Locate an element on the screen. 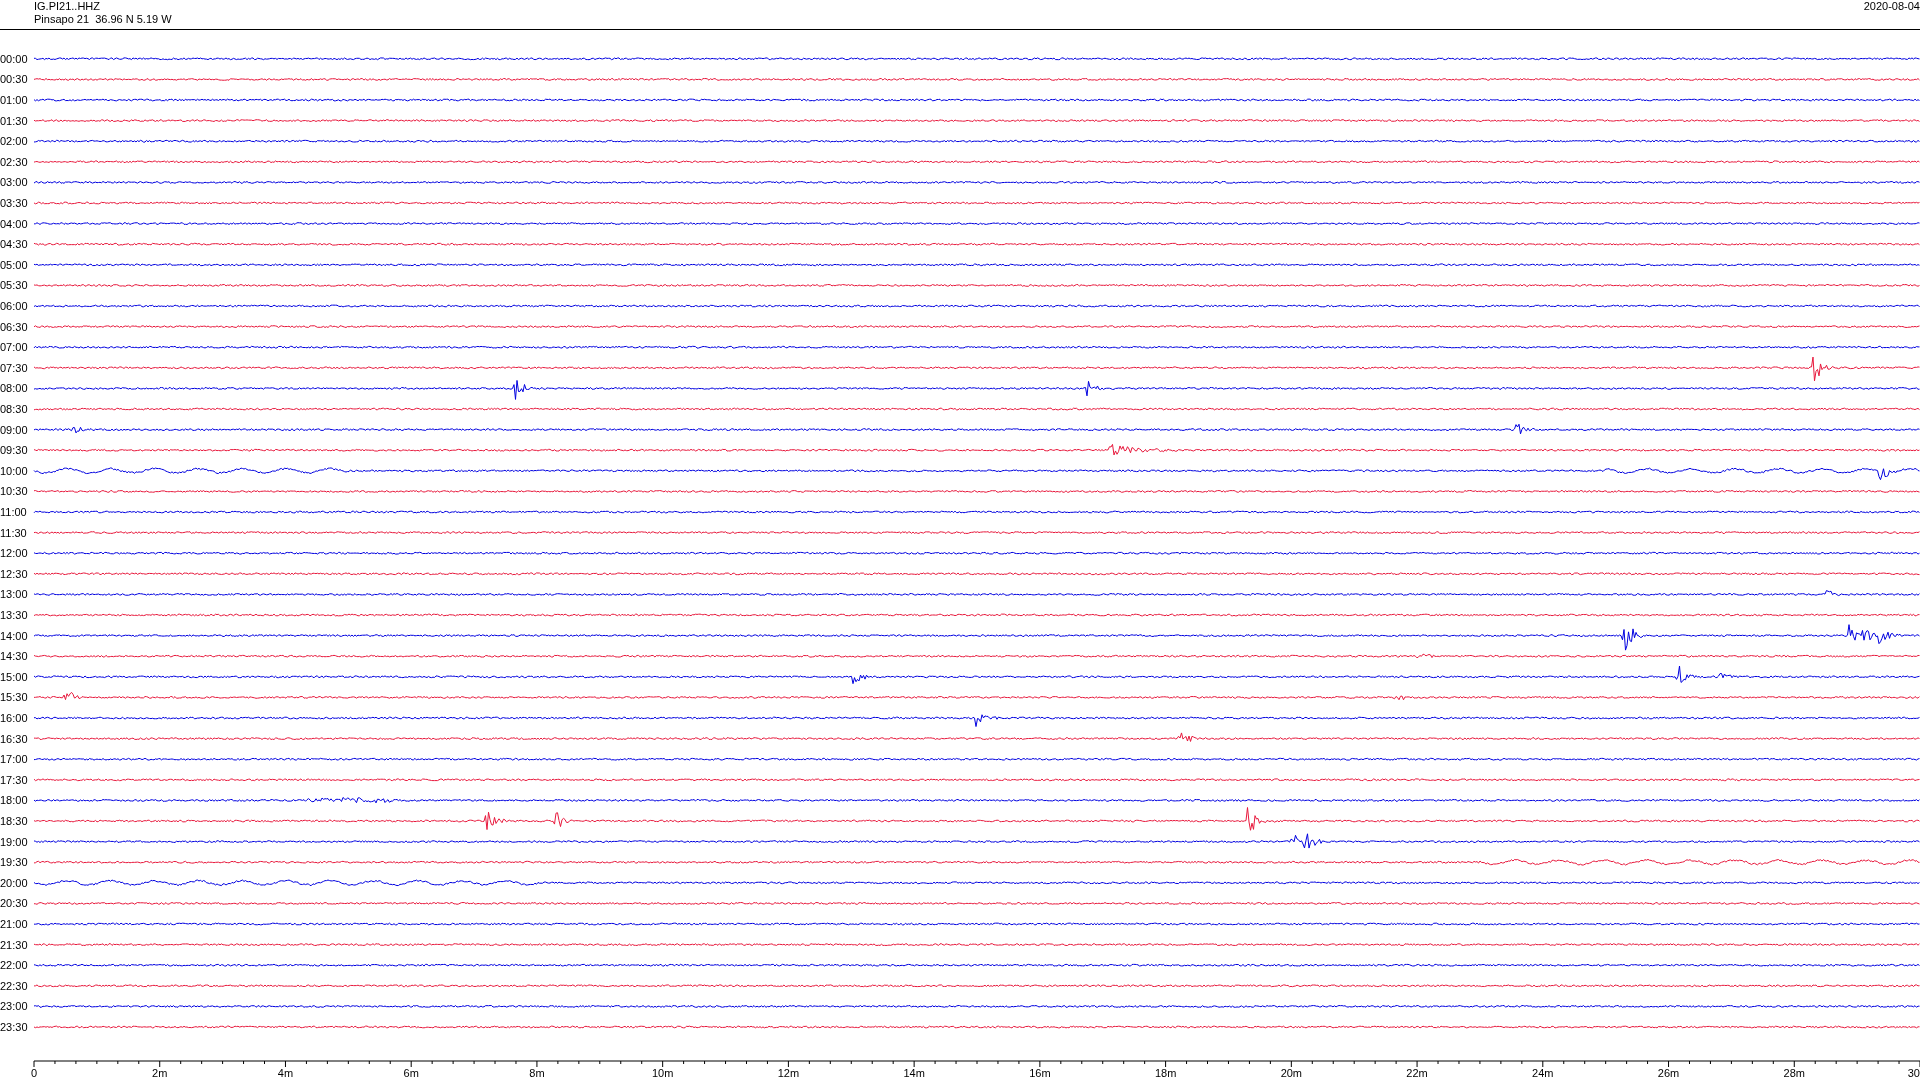  time-label: 10:30 is located at coordinates (14, 491).